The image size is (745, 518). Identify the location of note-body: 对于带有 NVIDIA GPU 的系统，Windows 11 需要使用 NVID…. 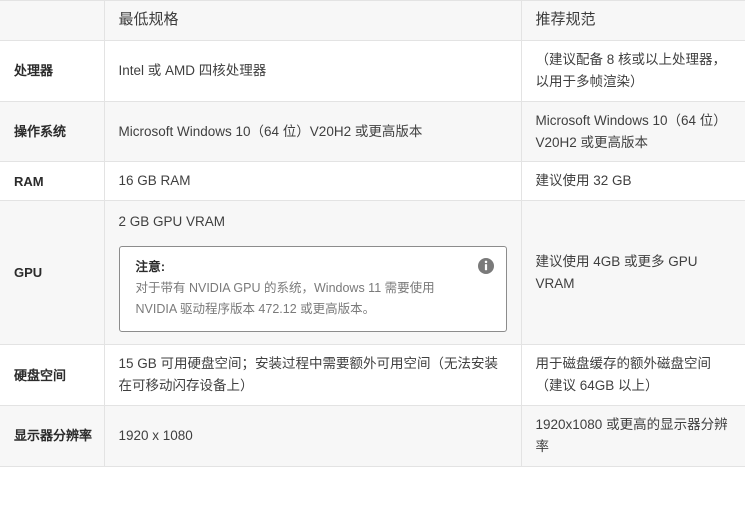
(285, 299).